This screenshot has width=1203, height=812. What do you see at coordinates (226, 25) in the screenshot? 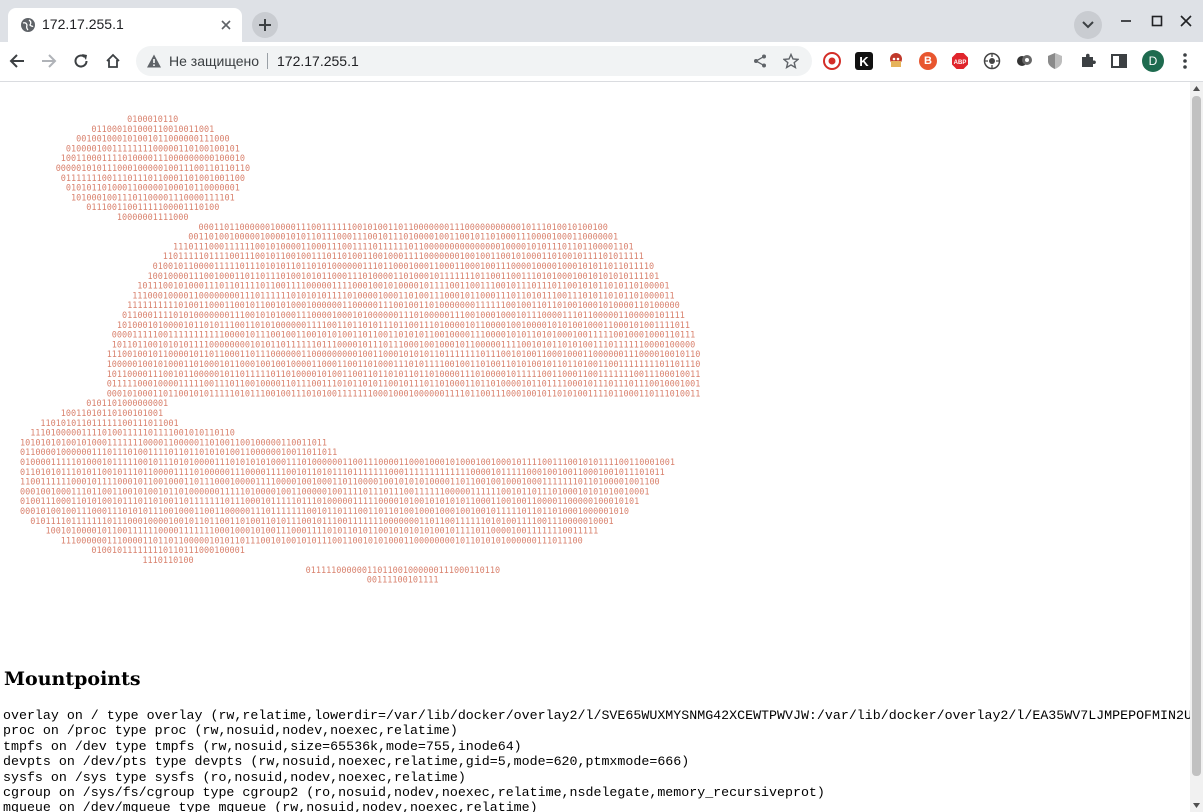
I see `close-tab-icon` at bounding box center [226, 25].